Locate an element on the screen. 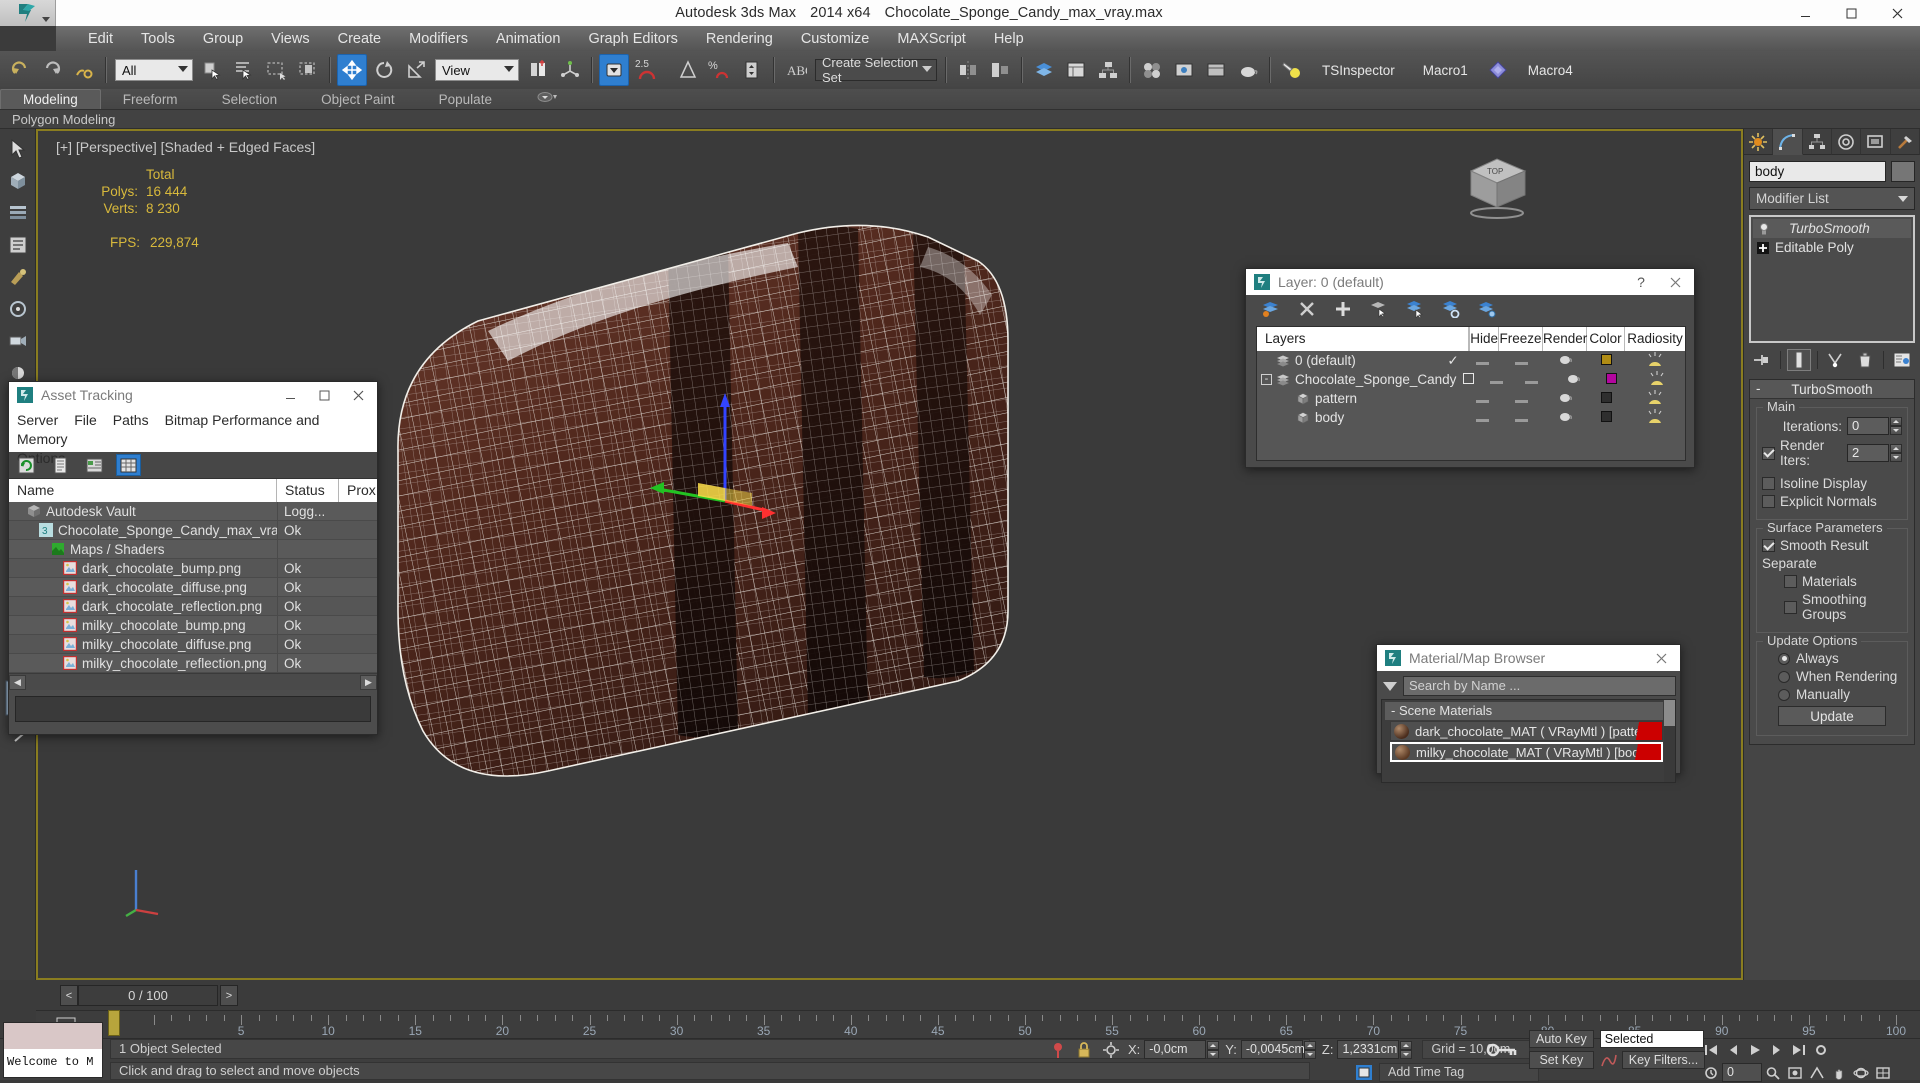 This screenshot has height=1083, width=1920. macro-4-label: Macro4 is located at coordinates (1550, 70).